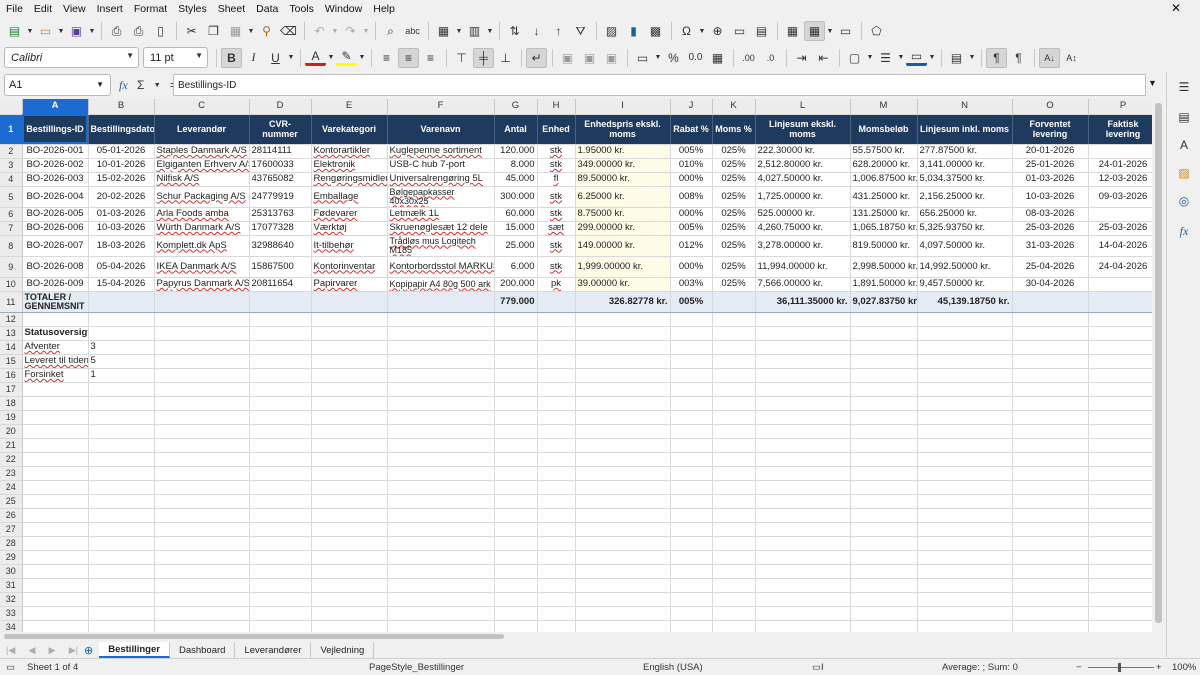 This screenshot has width=1200, height=675. I want to click on column-header-n: N, so click(965, 107).